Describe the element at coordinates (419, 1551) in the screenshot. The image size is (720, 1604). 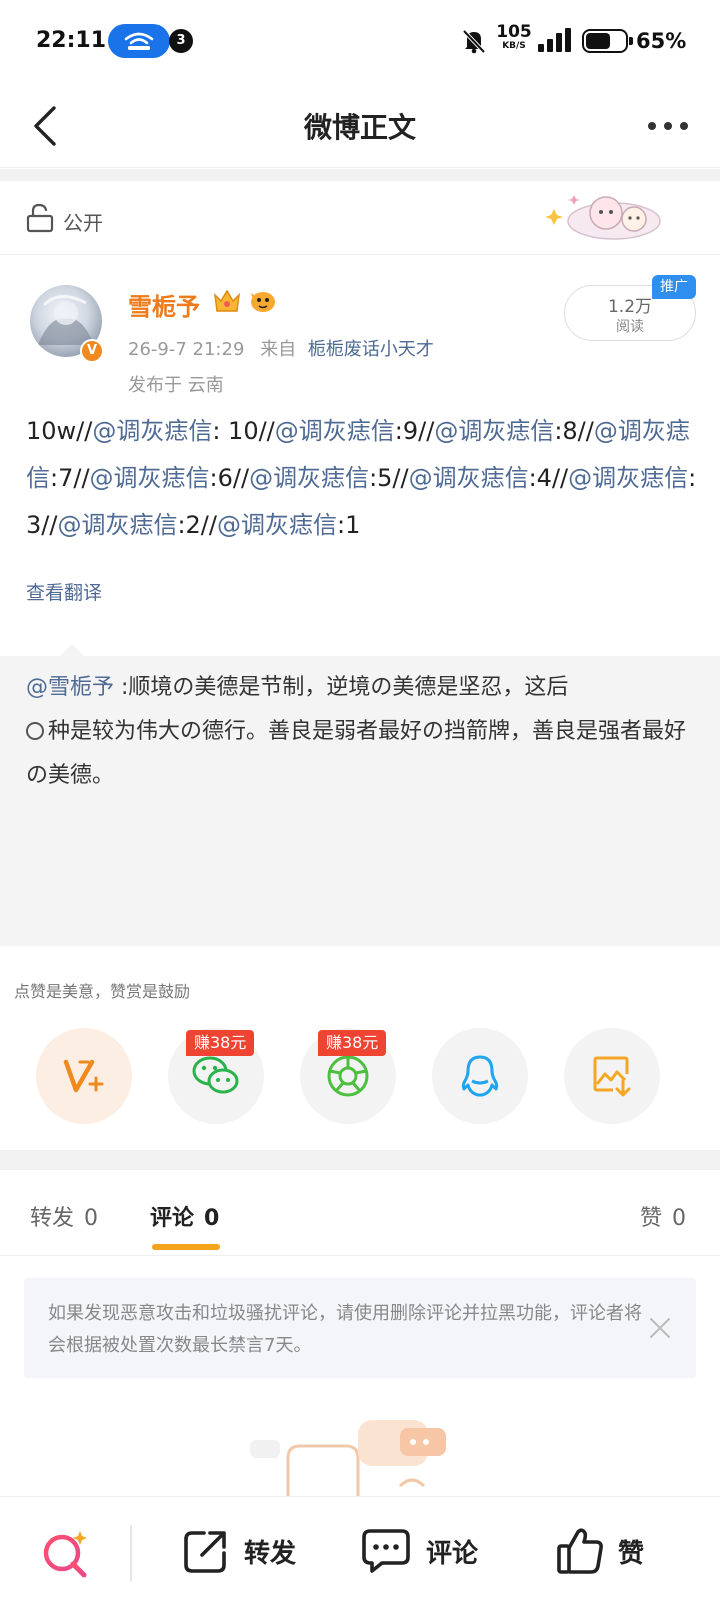
I see `comment-button: 评论` at that location.